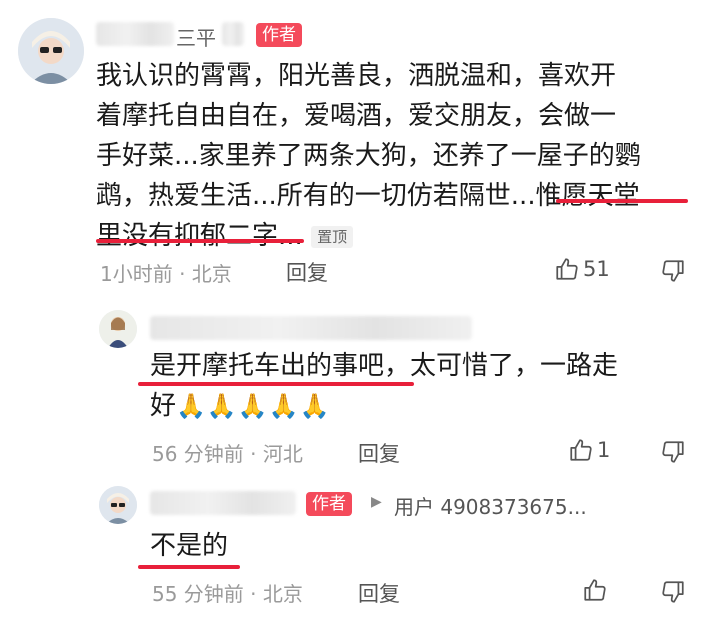 This screenshot has height=629, width=701. What do you see at coordinates (356, 76) in the screenshot?
I see `comment-line: 我认识的霄霄，阳光善良，洒脱温和，喜欢开` at bounding box center [356, 76].